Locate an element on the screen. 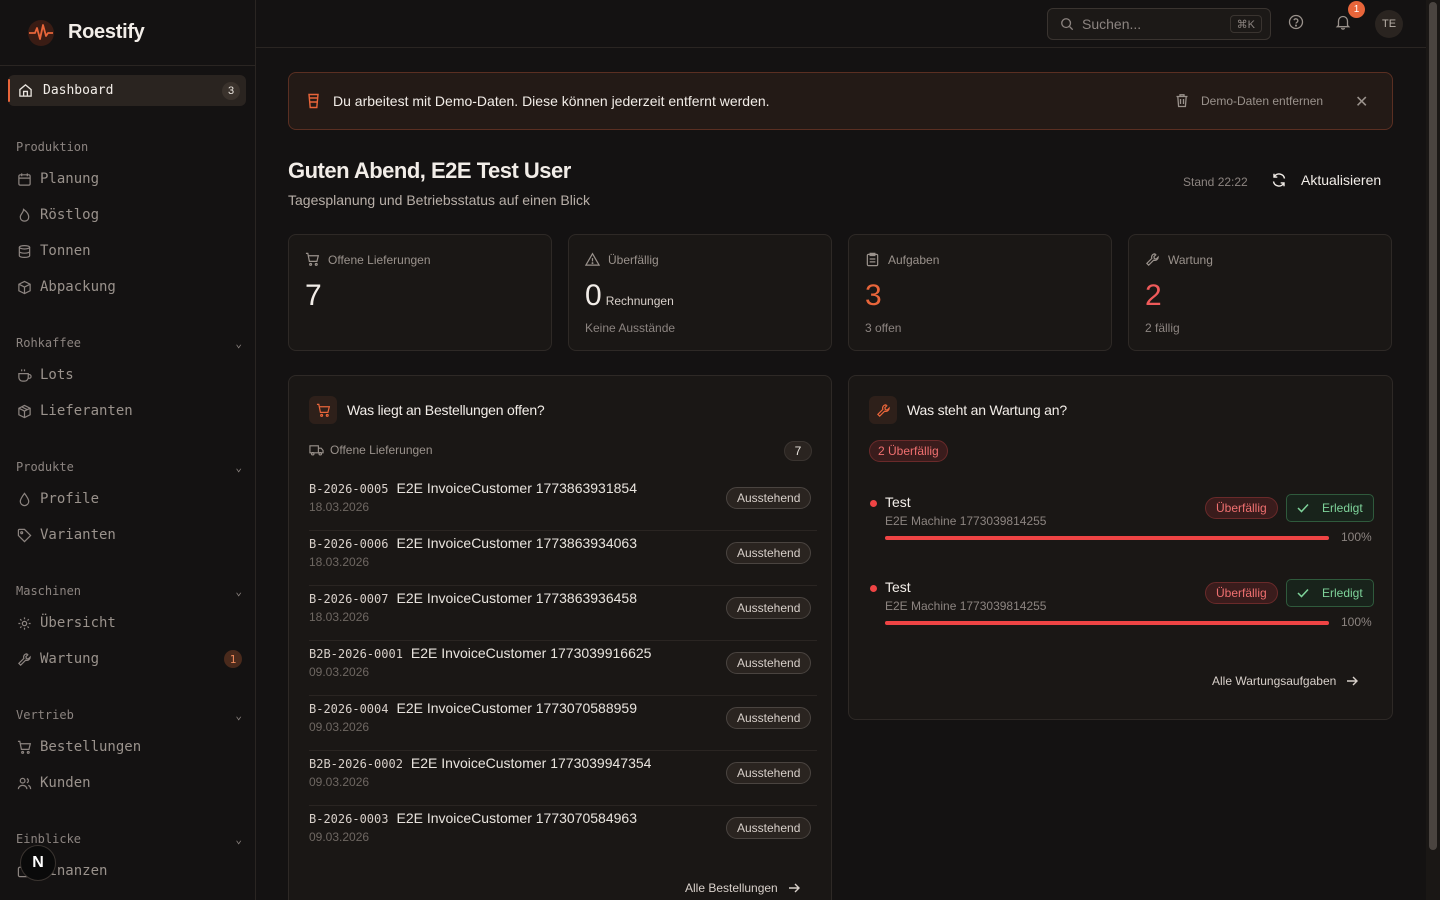 The height and width of the screenshot is (900, 1440). sidebar-item-abpackung: Abpackung is located at coordinates (131, 287).